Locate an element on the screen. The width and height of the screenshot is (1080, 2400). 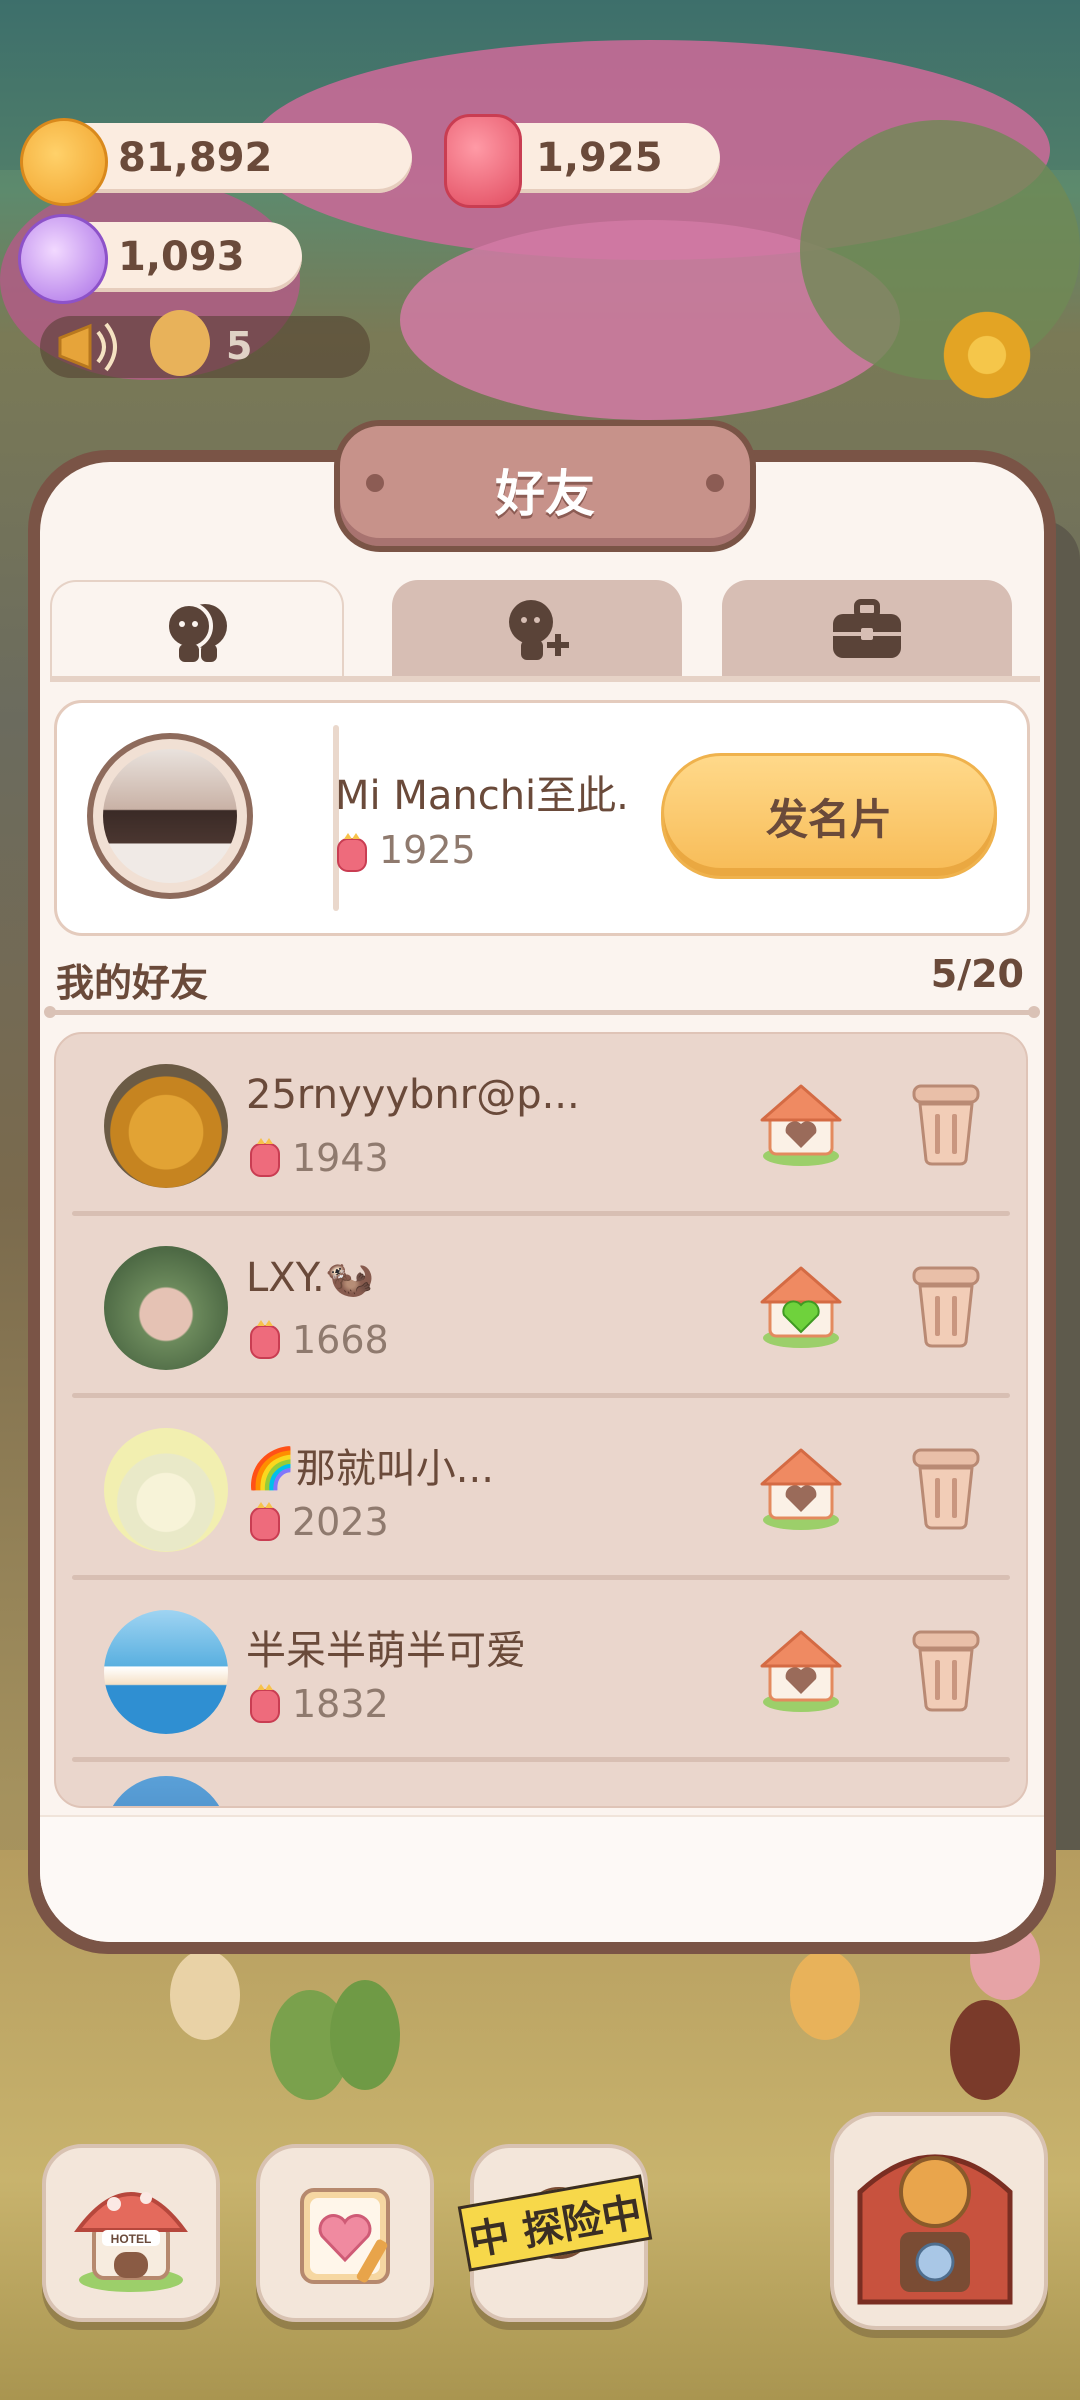
diary-button is located at coordinates (345, 2233).